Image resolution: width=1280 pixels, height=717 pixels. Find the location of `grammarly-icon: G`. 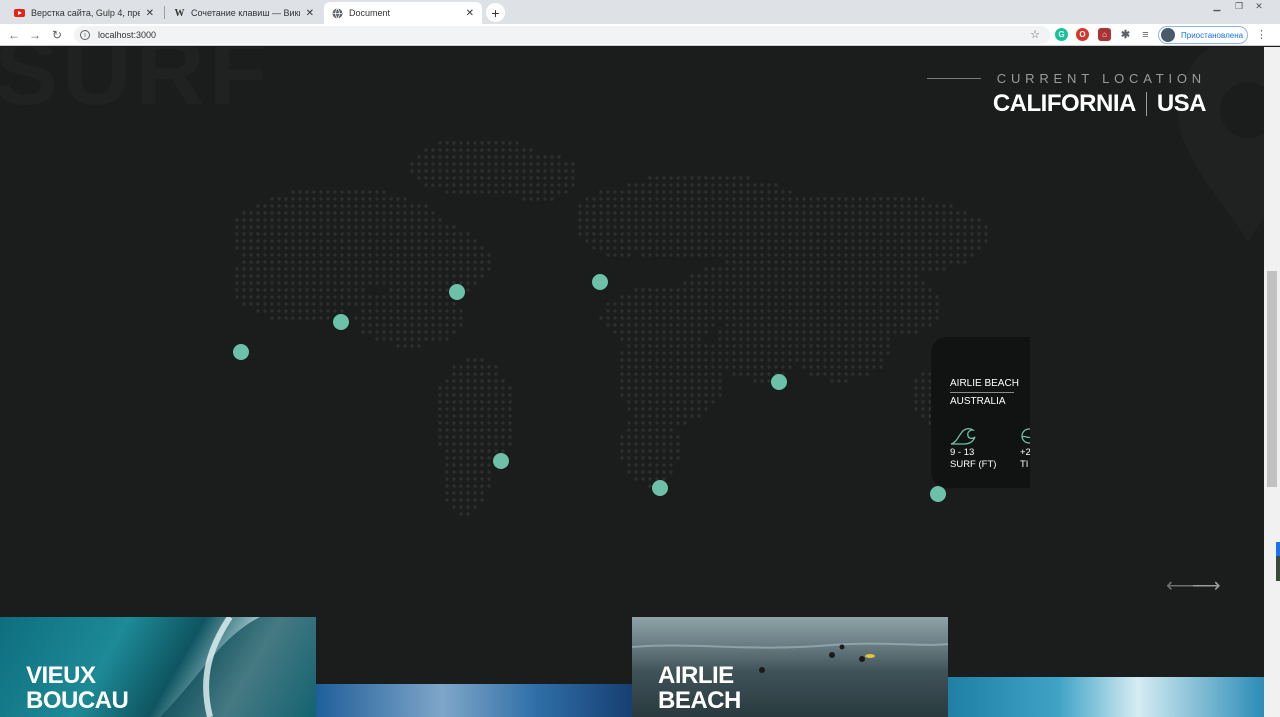

grammarly-icon: G is located at coordinates (1061, 34).